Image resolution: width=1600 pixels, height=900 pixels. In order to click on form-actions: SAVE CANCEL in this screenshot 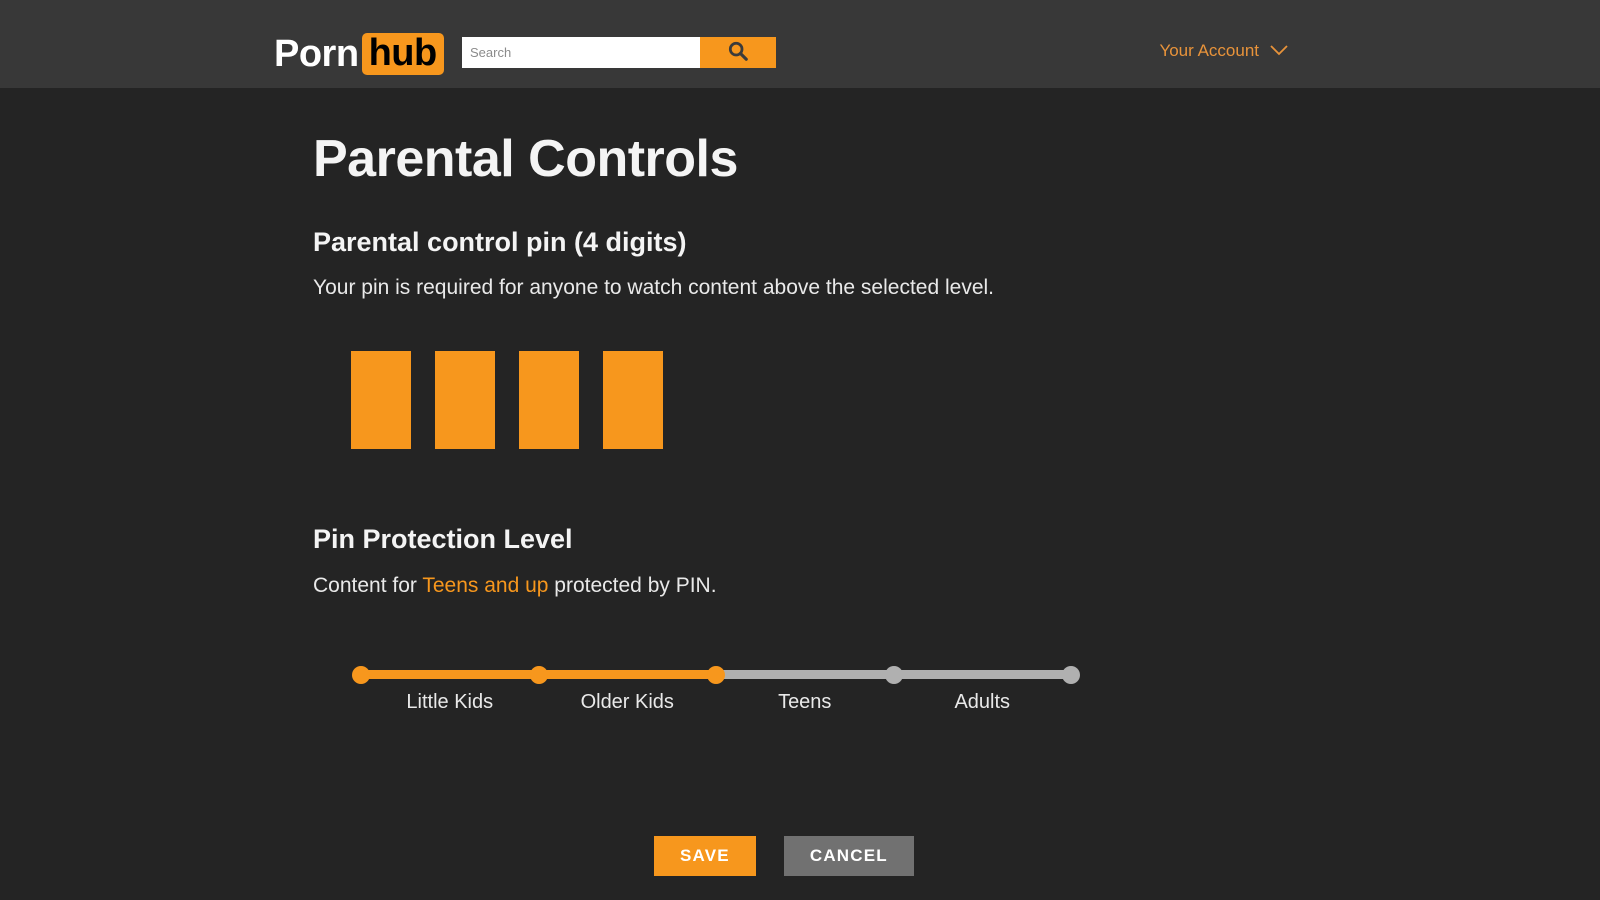, I will do `click(784, 856)`.